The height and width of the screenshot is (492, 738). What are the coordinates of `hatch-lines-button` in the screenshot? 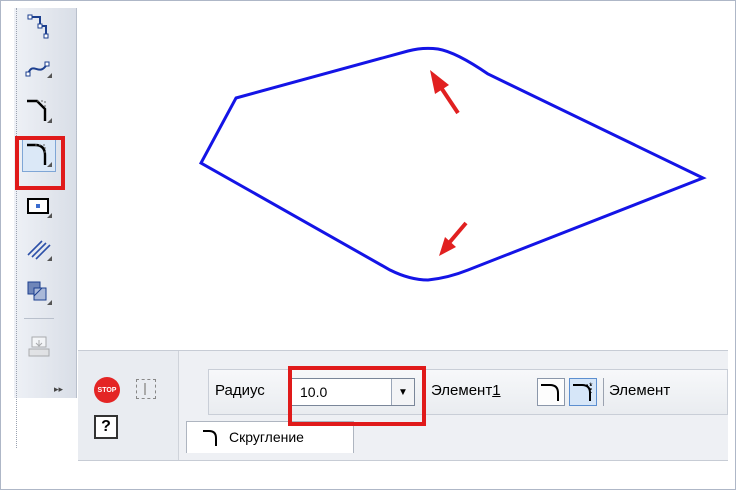 It's located at (39, 249).